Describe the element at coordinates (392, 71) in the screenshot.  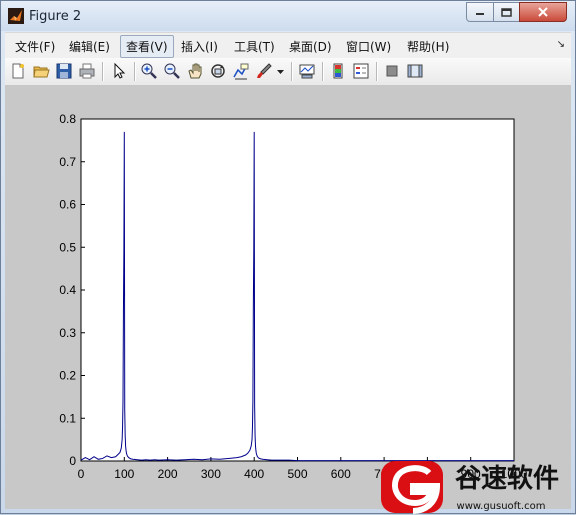
I see `hide-plot-tools-icon` at that location.